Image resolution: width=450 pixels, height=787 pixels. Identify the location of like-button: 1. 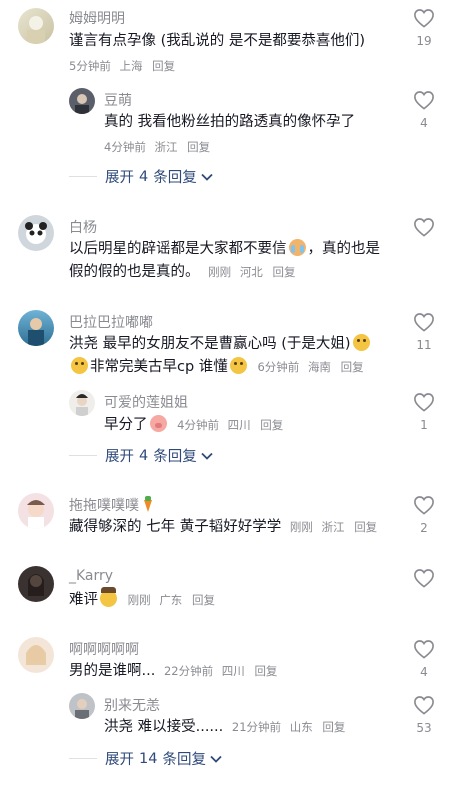
(424, 412).